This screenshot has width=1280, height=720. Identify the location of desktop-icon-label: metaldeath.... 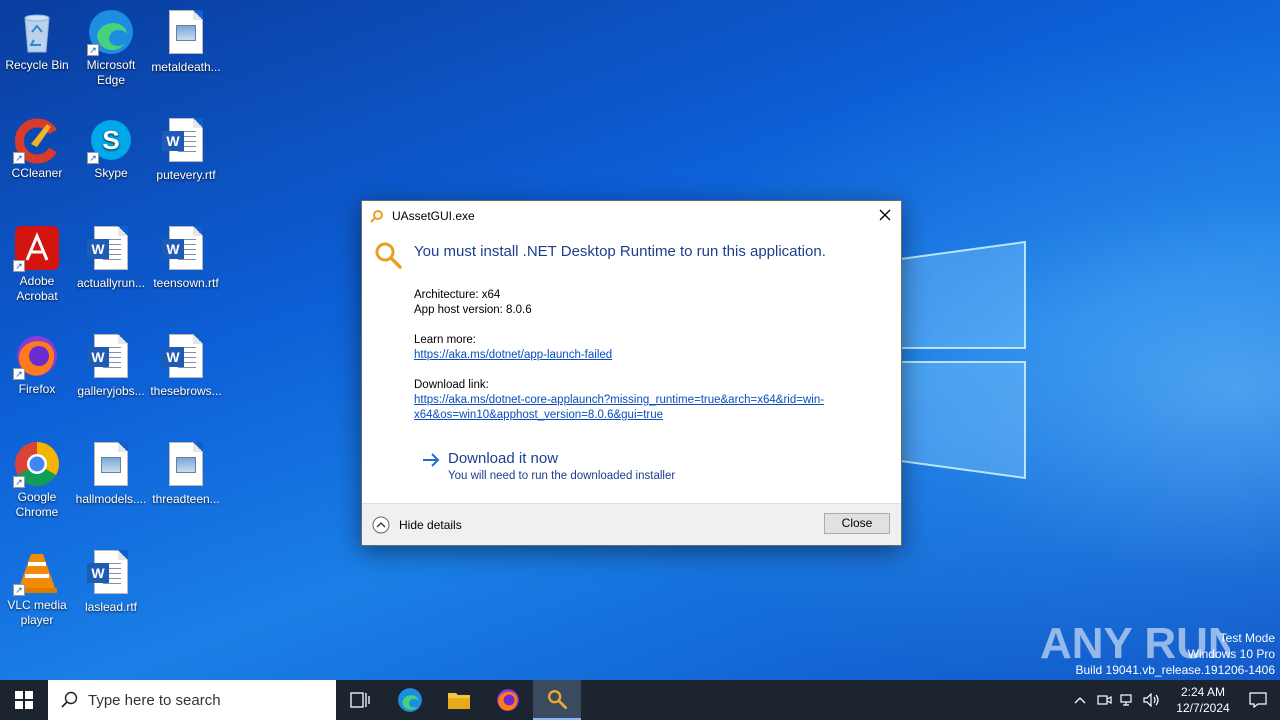
(186, 67).